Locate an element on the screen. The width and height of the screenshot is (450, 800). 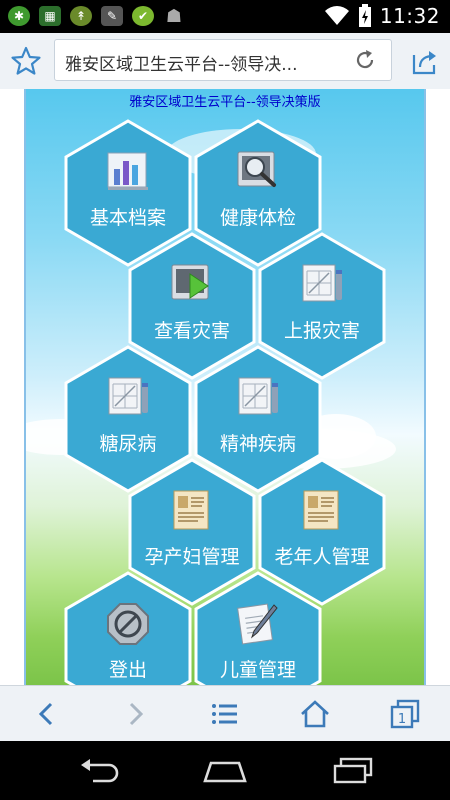
share-icon is located at coordinates (424, 61).